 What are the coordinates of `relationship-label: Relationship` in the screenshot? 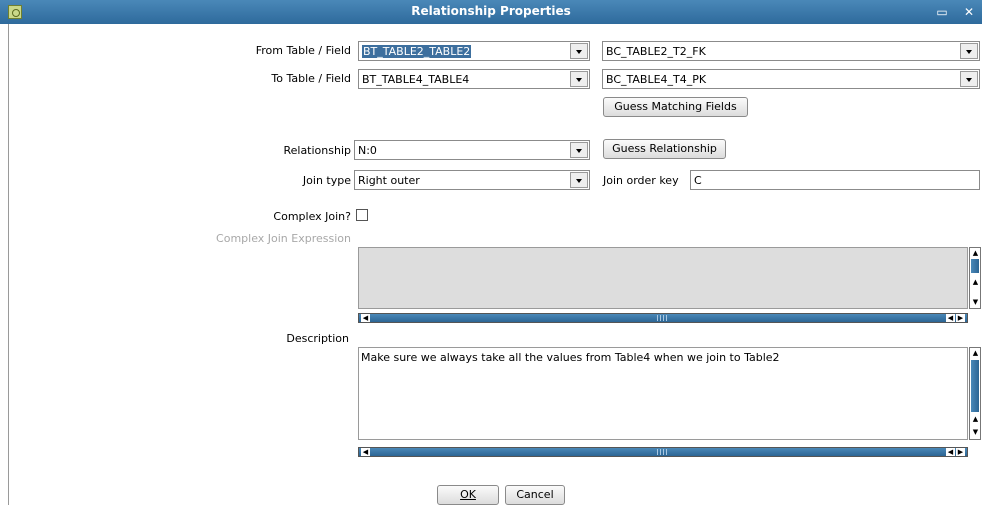 It's located at (317, 150).